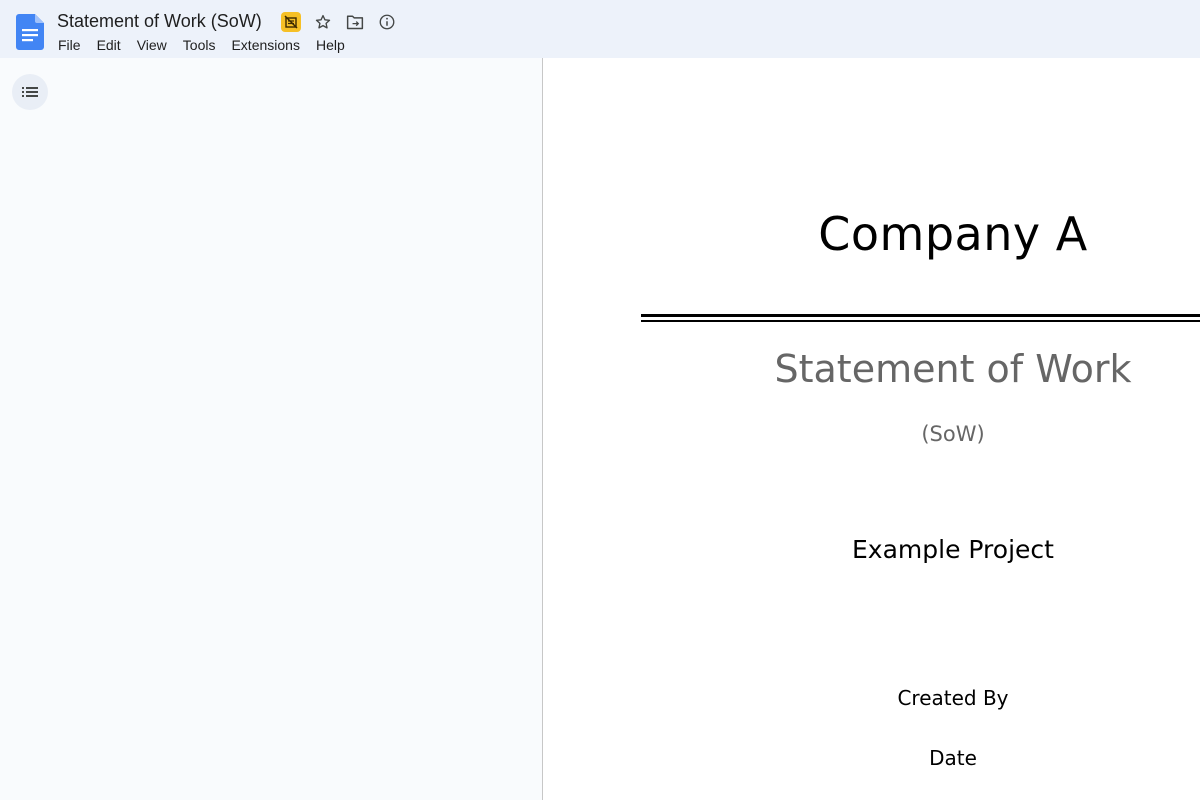 Image resolution: width=1200 pixels, height=800 pixels. Describe the element at coordinates (69, 45) in the screenshot. I see `menu-file: File` at that location.